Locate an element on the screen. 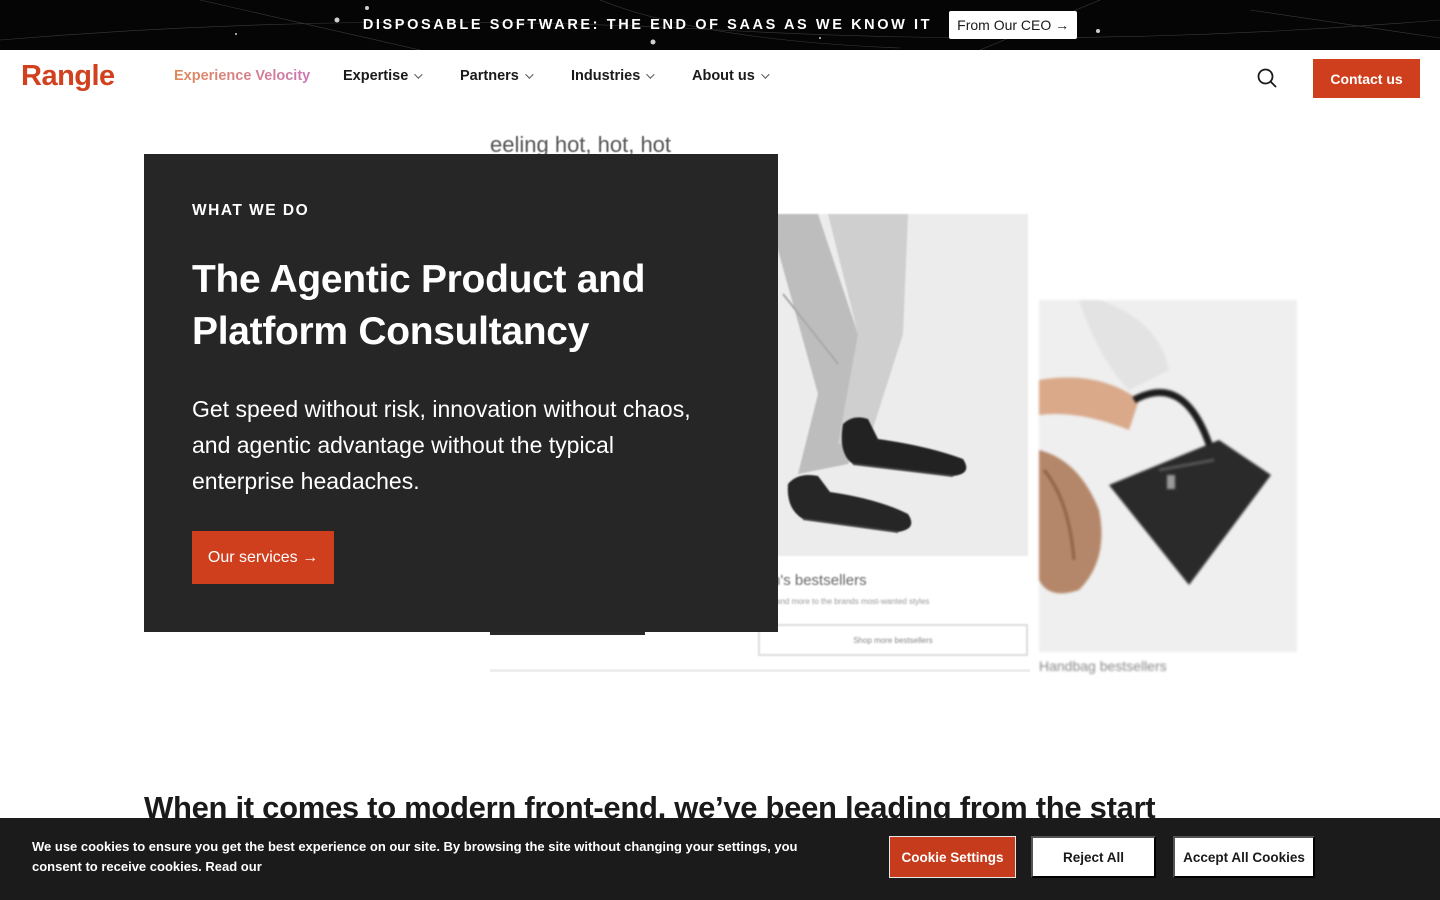  nav-item-experience-velocity: Experience Velocity is located at coordinates (258, 76).